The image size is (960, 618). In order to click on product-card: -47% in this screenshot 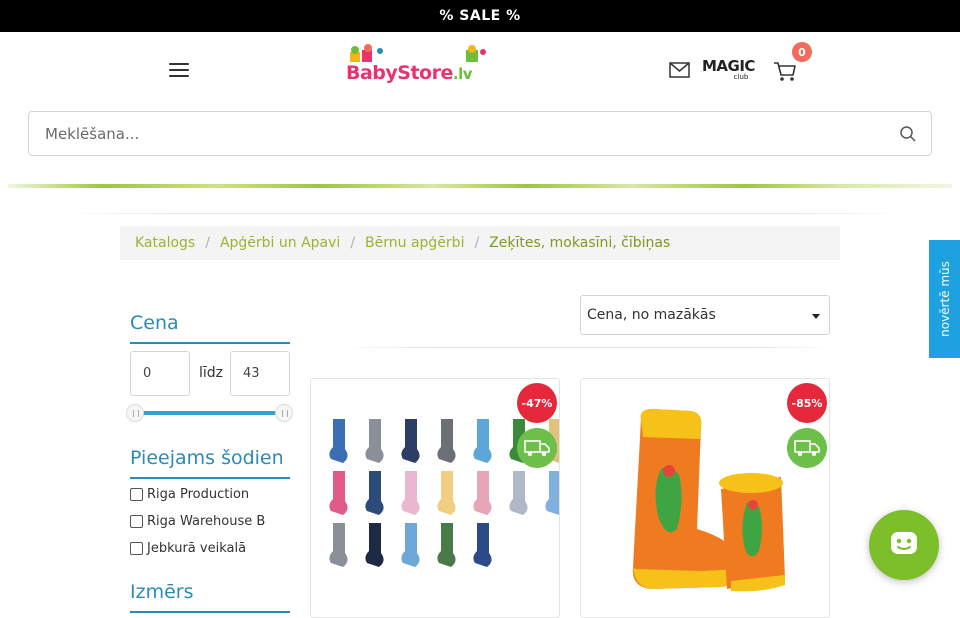, I will do `click(435, 498)`.